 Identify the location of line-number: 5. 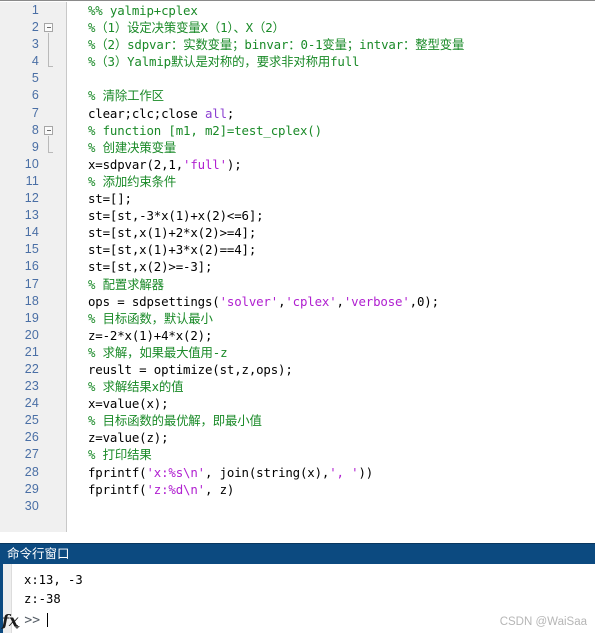
(35, 78).